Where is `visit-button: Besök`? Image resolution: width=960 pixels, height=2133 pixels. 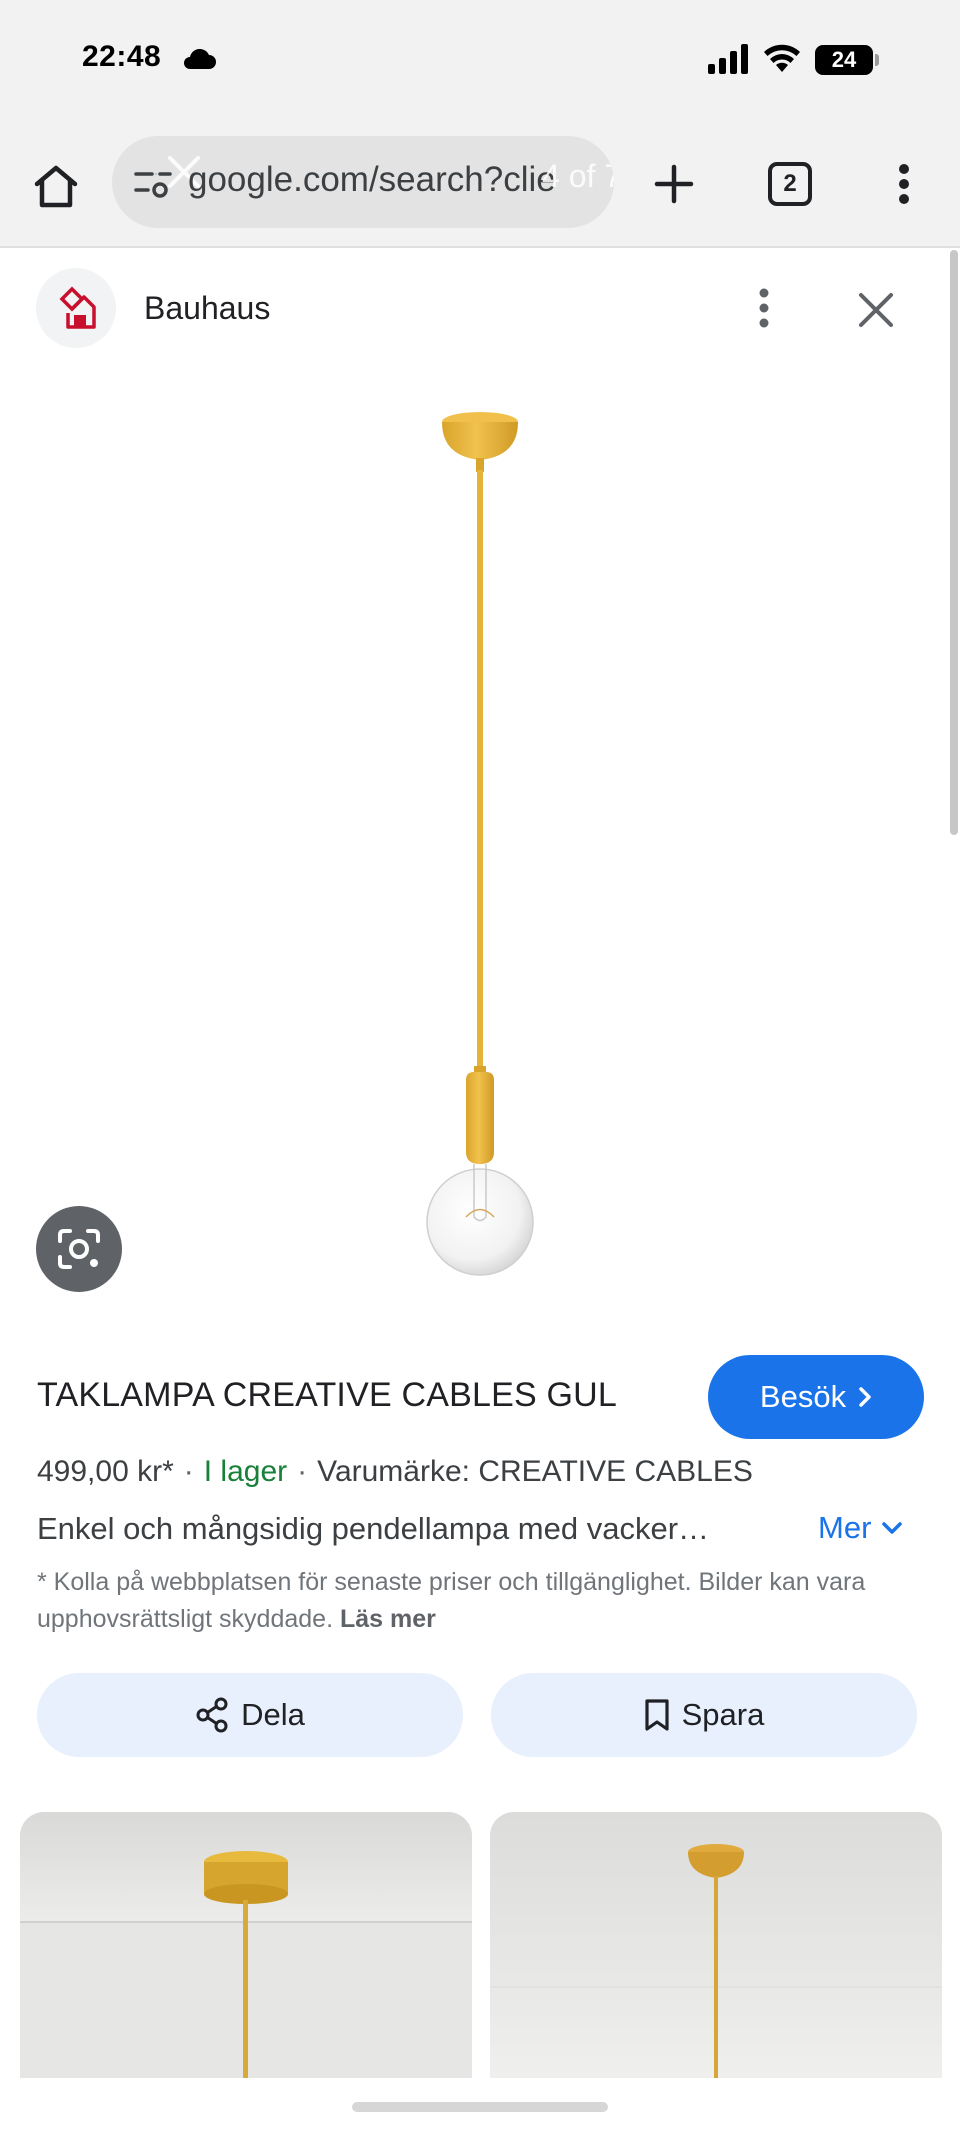 visit-button: Besök is located at coordinates (816, 1397).